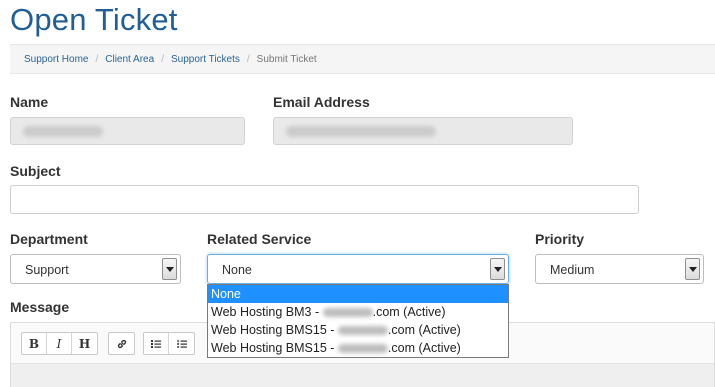  I want to click on name-field, so click(127, 131).